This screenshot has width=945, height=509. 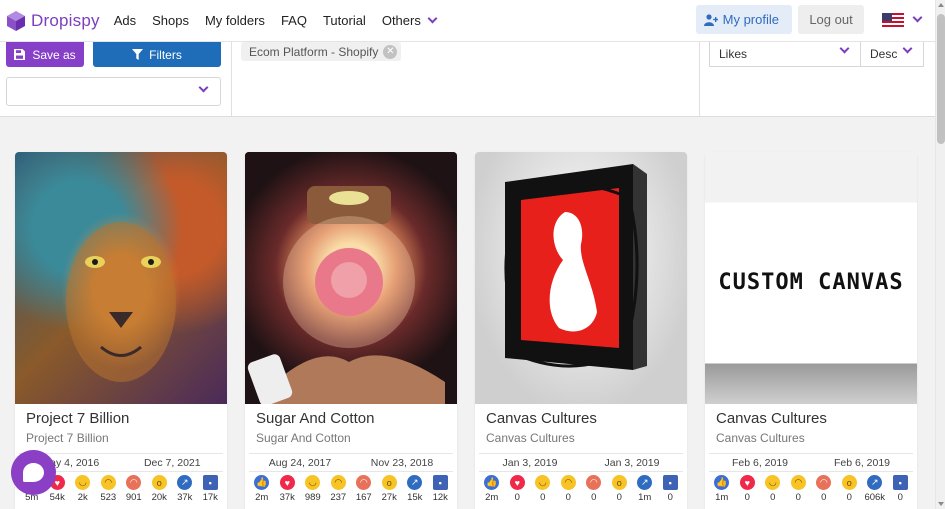 I want to click on love-stat: ♥ 0, so click(x=747, y=489).